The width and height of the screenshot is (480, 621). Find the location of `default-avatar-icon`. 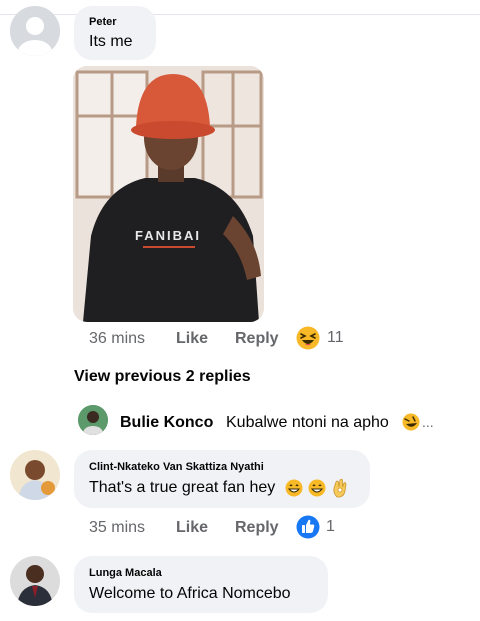

default-avatar-icon is located at coordinates (35, 31).